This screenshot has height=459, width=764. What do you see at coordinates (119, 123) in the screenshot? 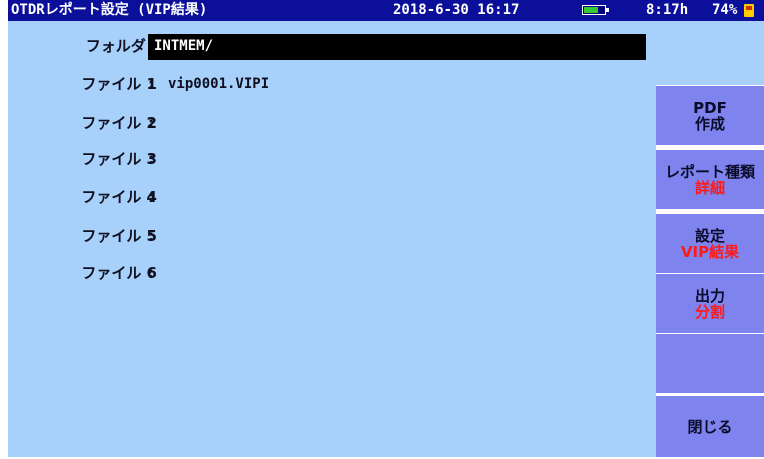
I see `file-label: ファイル 2` at bounding box center [119, 123].